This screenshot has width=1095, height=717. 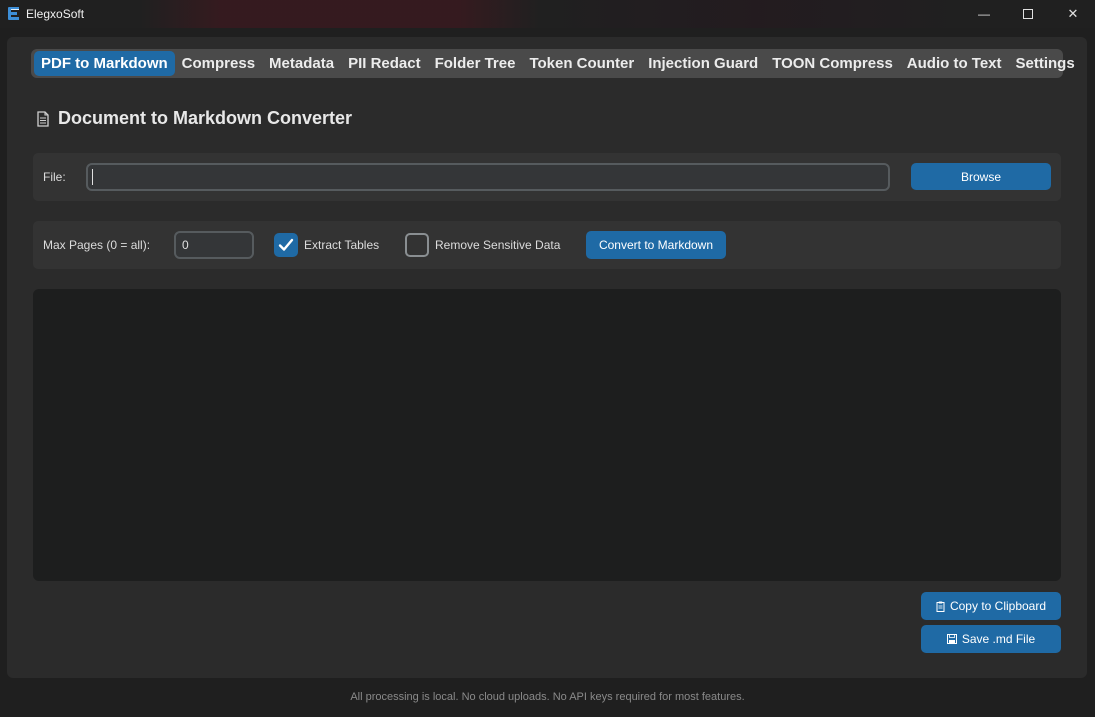 What do you see at coordinates (998, 639) in the screenshot?
I see `save-button-label: Save .md File` at bounding box center [998, 639].